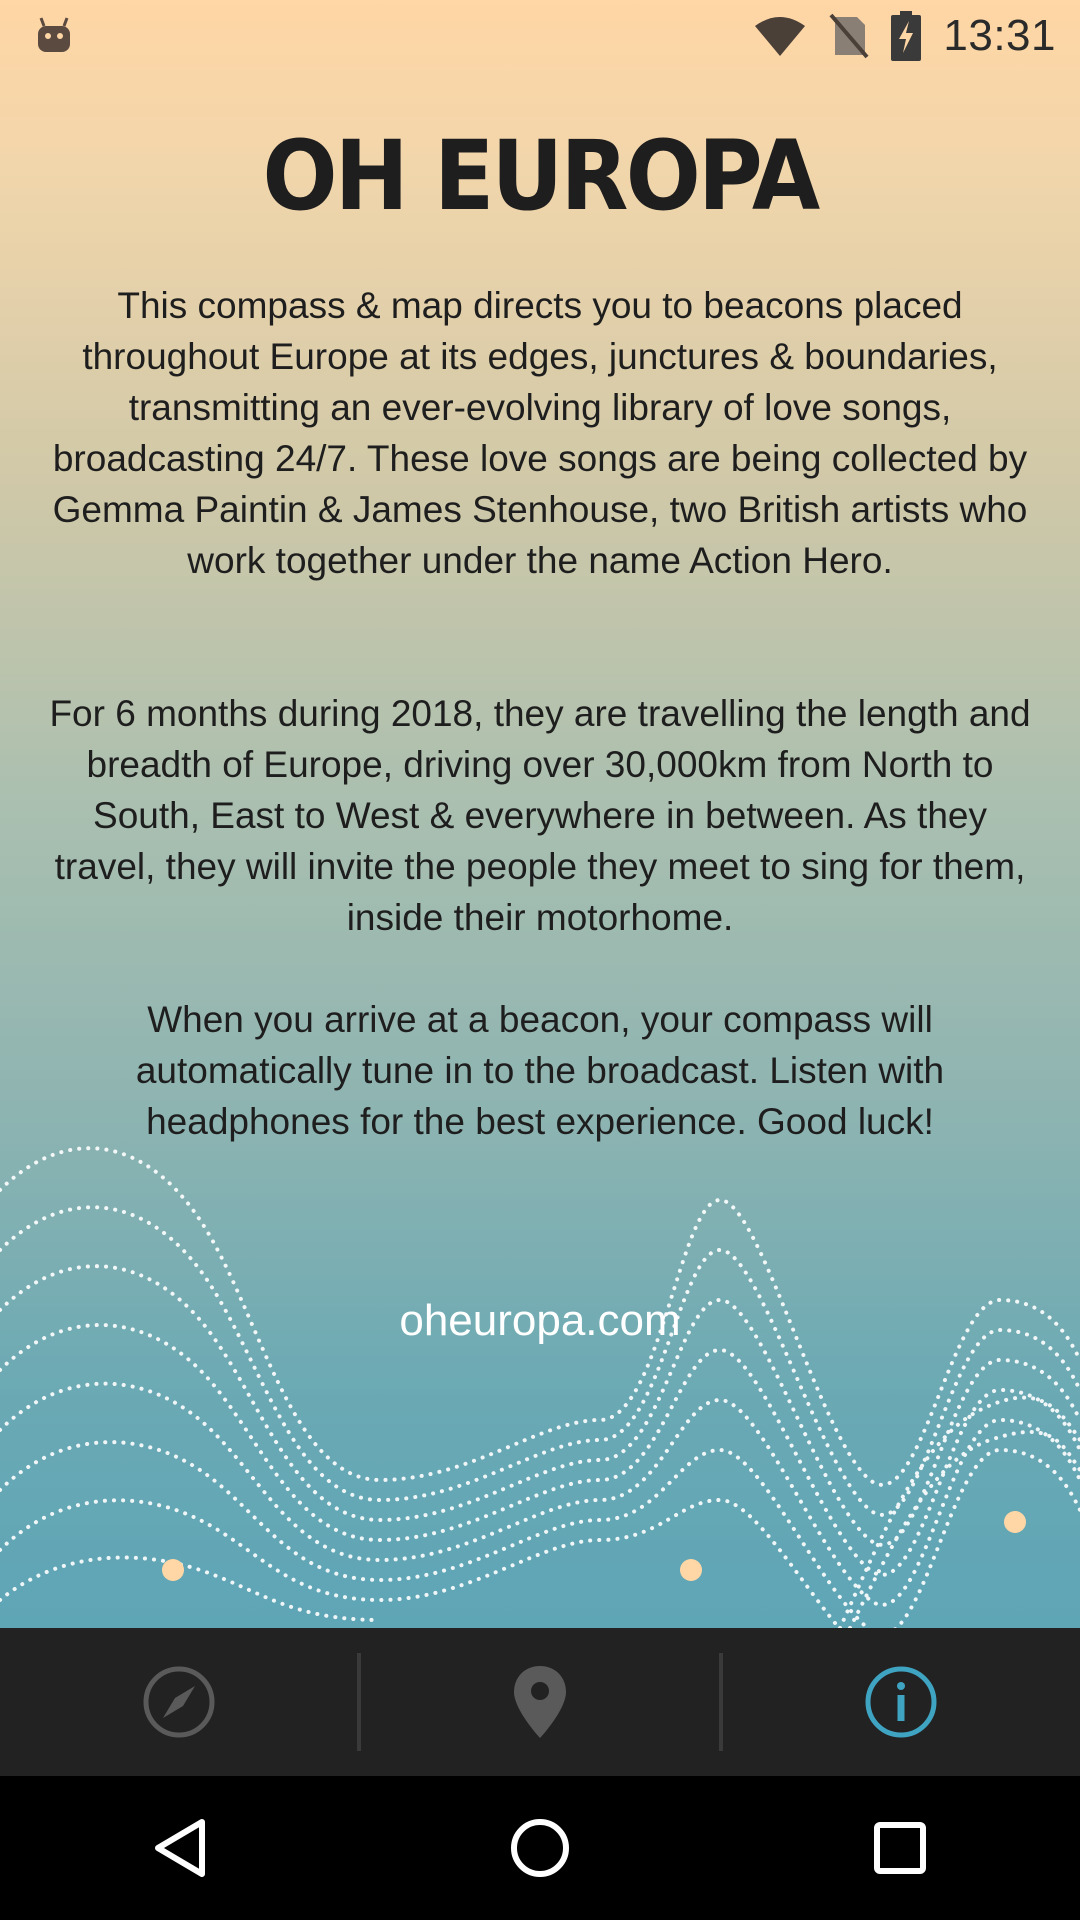 Image resolution: width=1080 pixels, height=1920 pixels. What do you see at coordinates (54, 34) in the screenshot?
I see `android-debug-icon` at bounding box center [54, 34].